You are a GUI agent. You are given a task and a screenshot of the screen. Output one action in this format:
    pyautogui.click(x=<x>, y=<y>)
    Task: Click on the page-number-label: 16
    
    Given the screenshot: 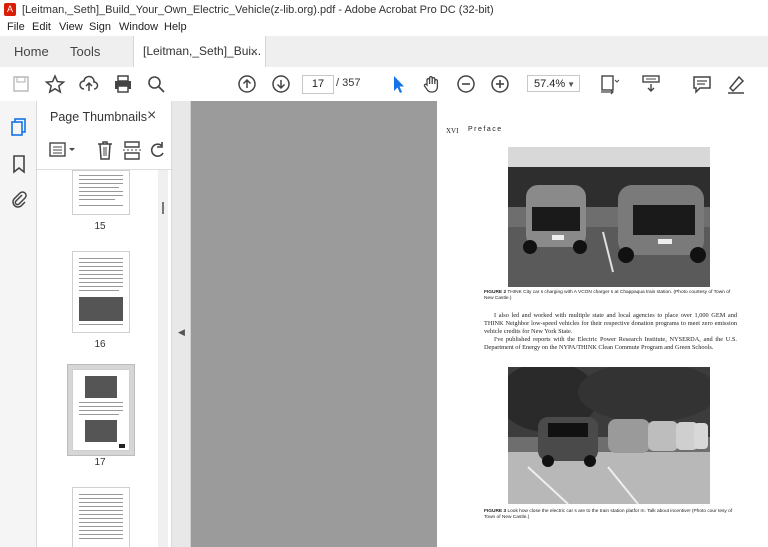 What is the action you would take?
    pyautogui.click(x=100, y=344)
    